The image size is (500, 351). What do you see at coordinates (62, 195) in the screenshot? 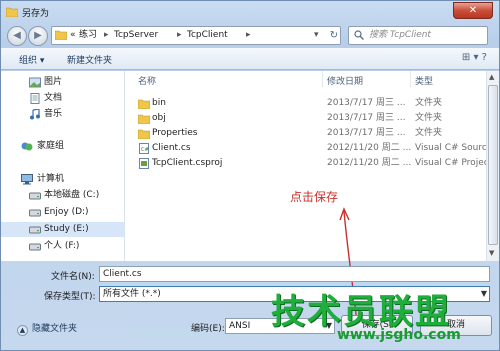
I see `sidebar-item-drive-c: 本地磁盘 (C:)` at bounding box center [62, 195].